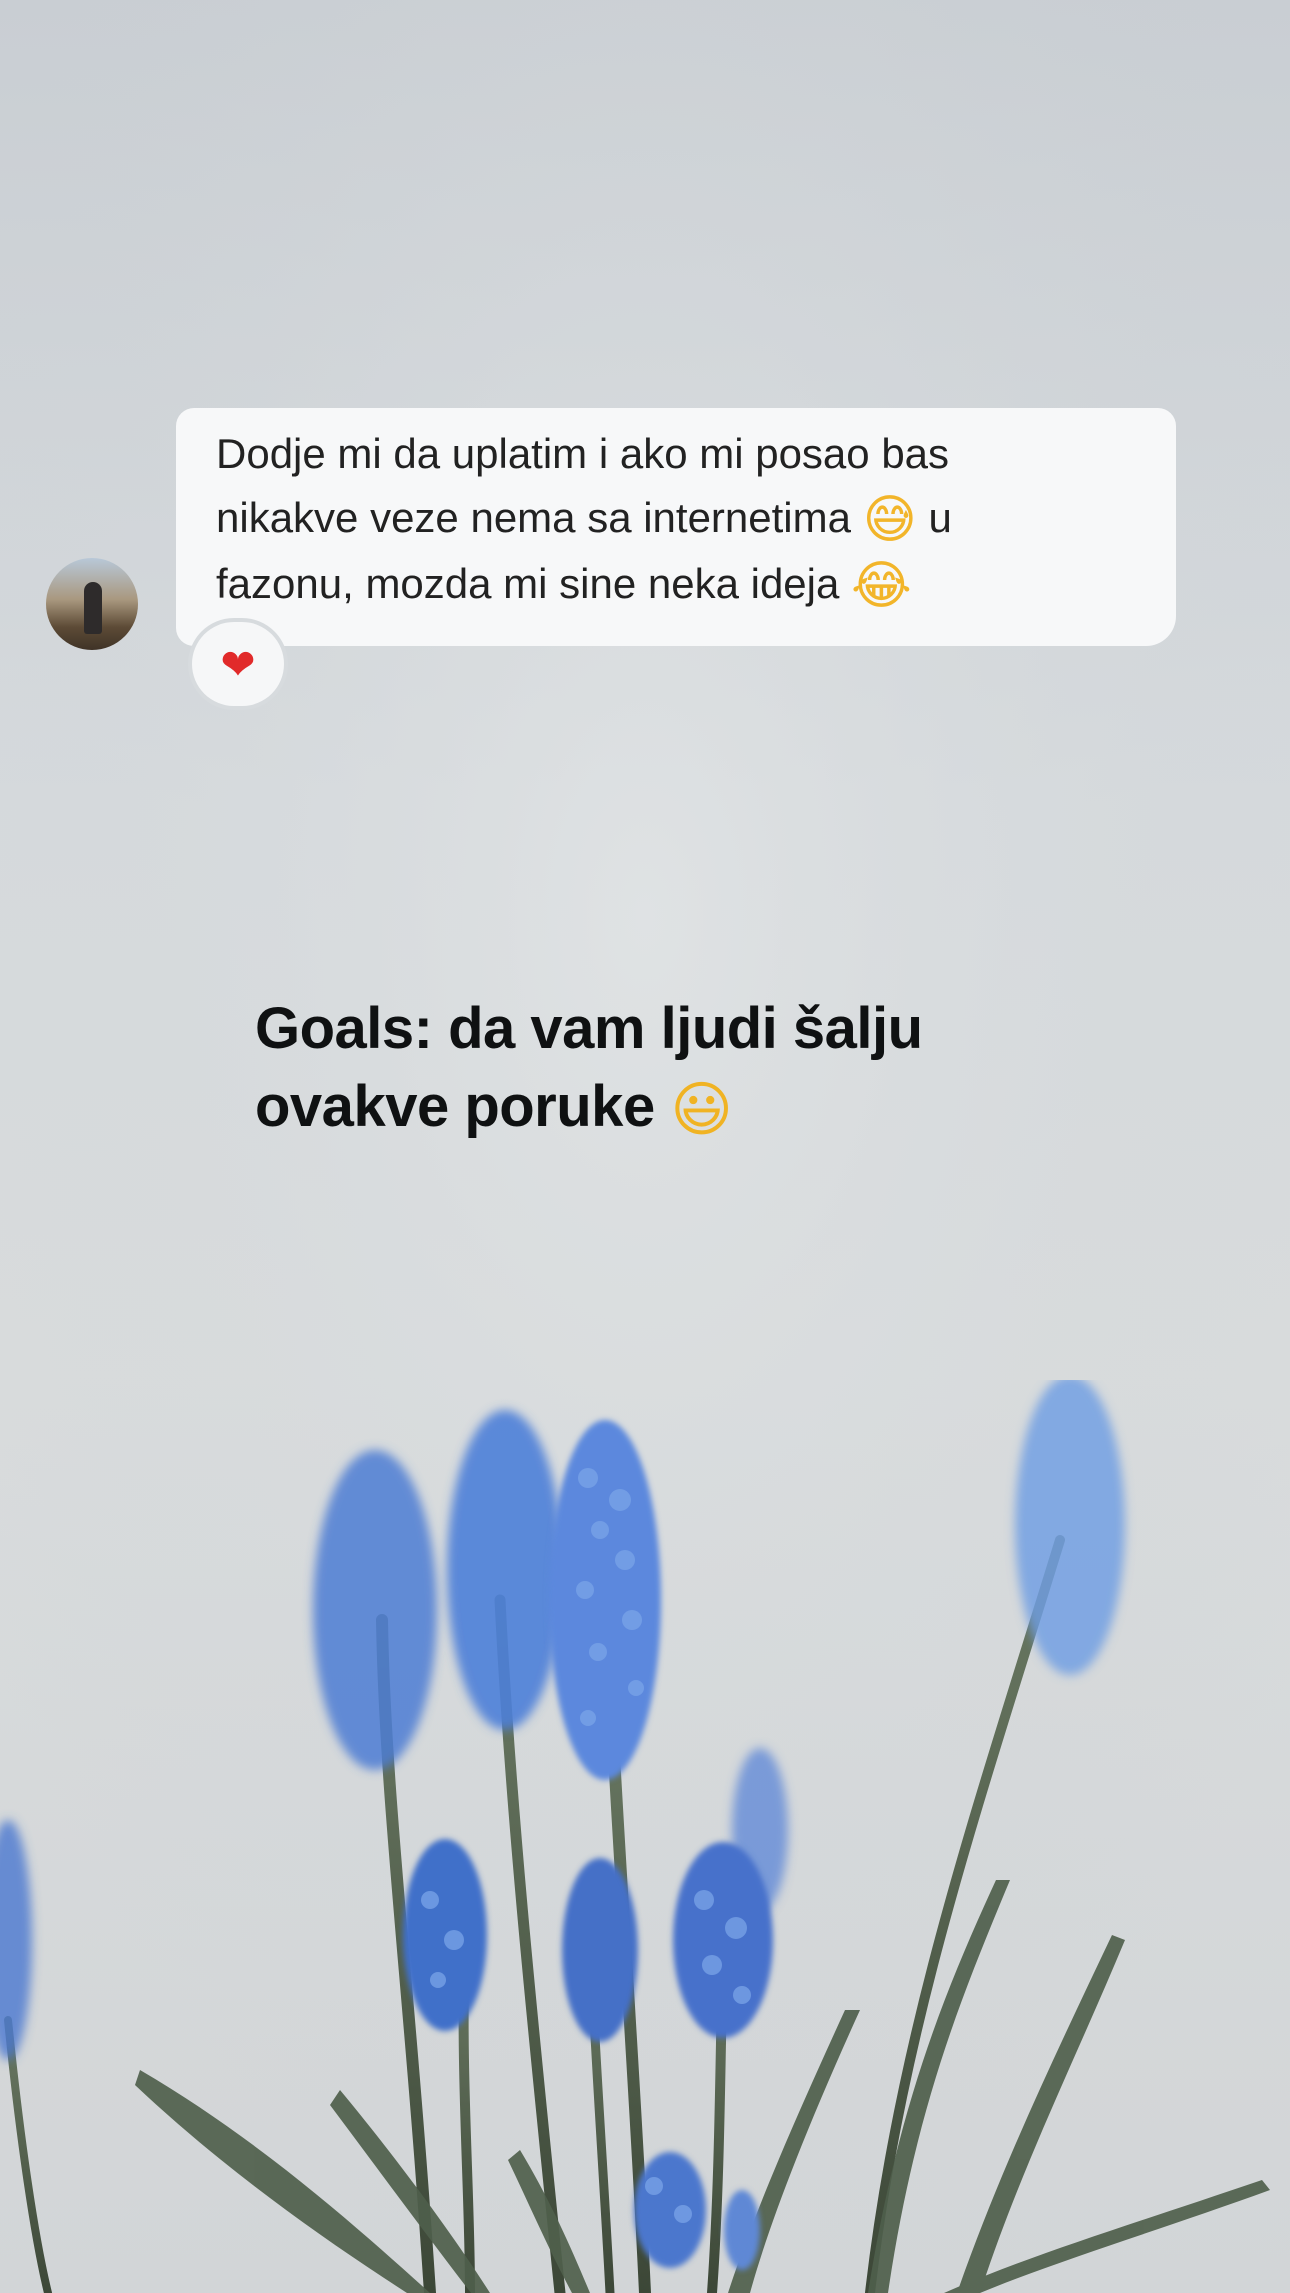  I want to click on caption-line-2-text: ovakve poruke, so click(455, 1106).